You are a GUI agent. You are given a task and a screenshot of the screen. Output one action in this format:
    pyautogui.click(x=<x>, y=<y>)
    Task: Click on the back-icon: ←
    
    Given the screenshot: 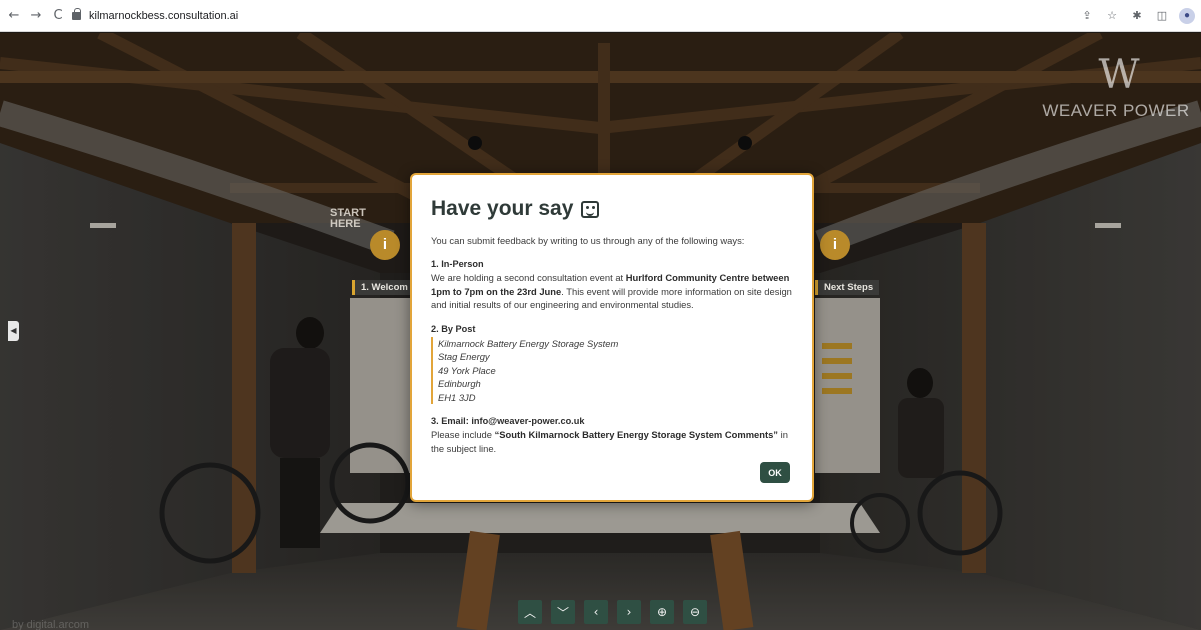 What is the action you would take?
    pyautogui.click(x=14, y=16)
    